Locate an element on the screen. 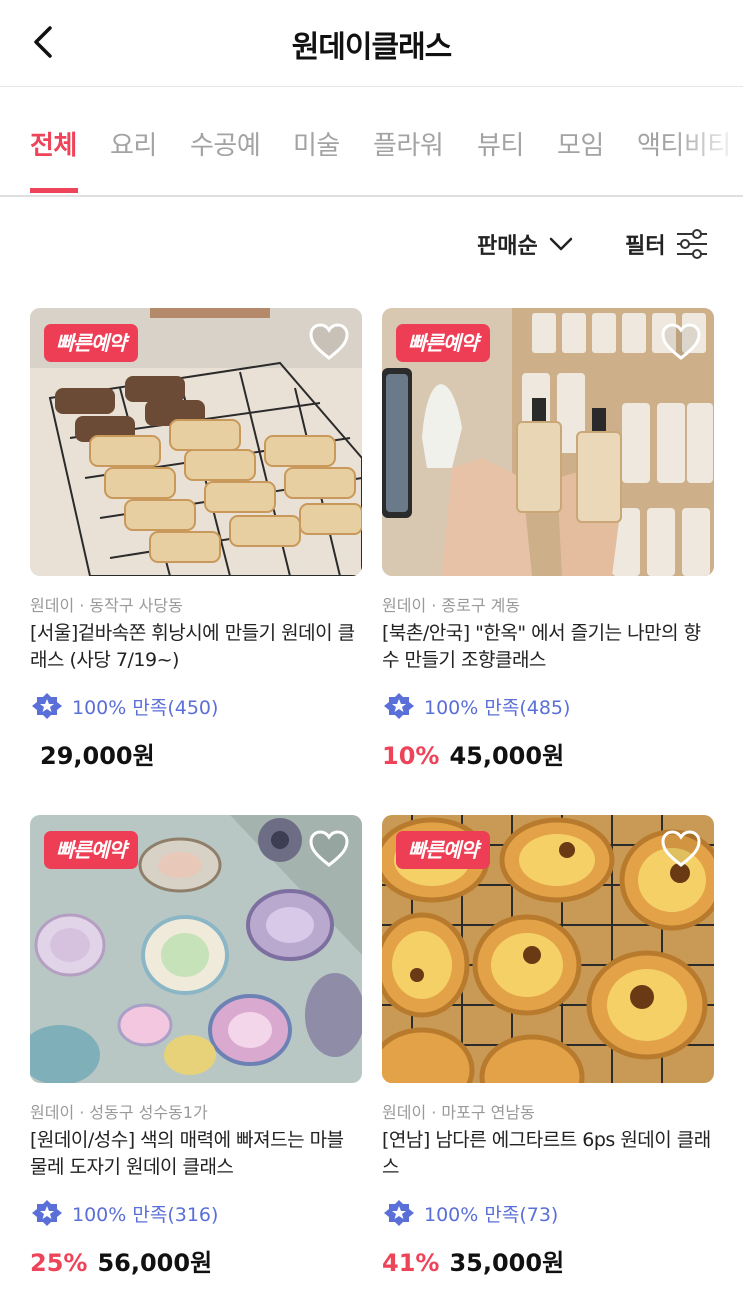 Image resolution: width=743 pixels, height=1309 pixels. chevron-down-icon is located at coordinates (560, 244).